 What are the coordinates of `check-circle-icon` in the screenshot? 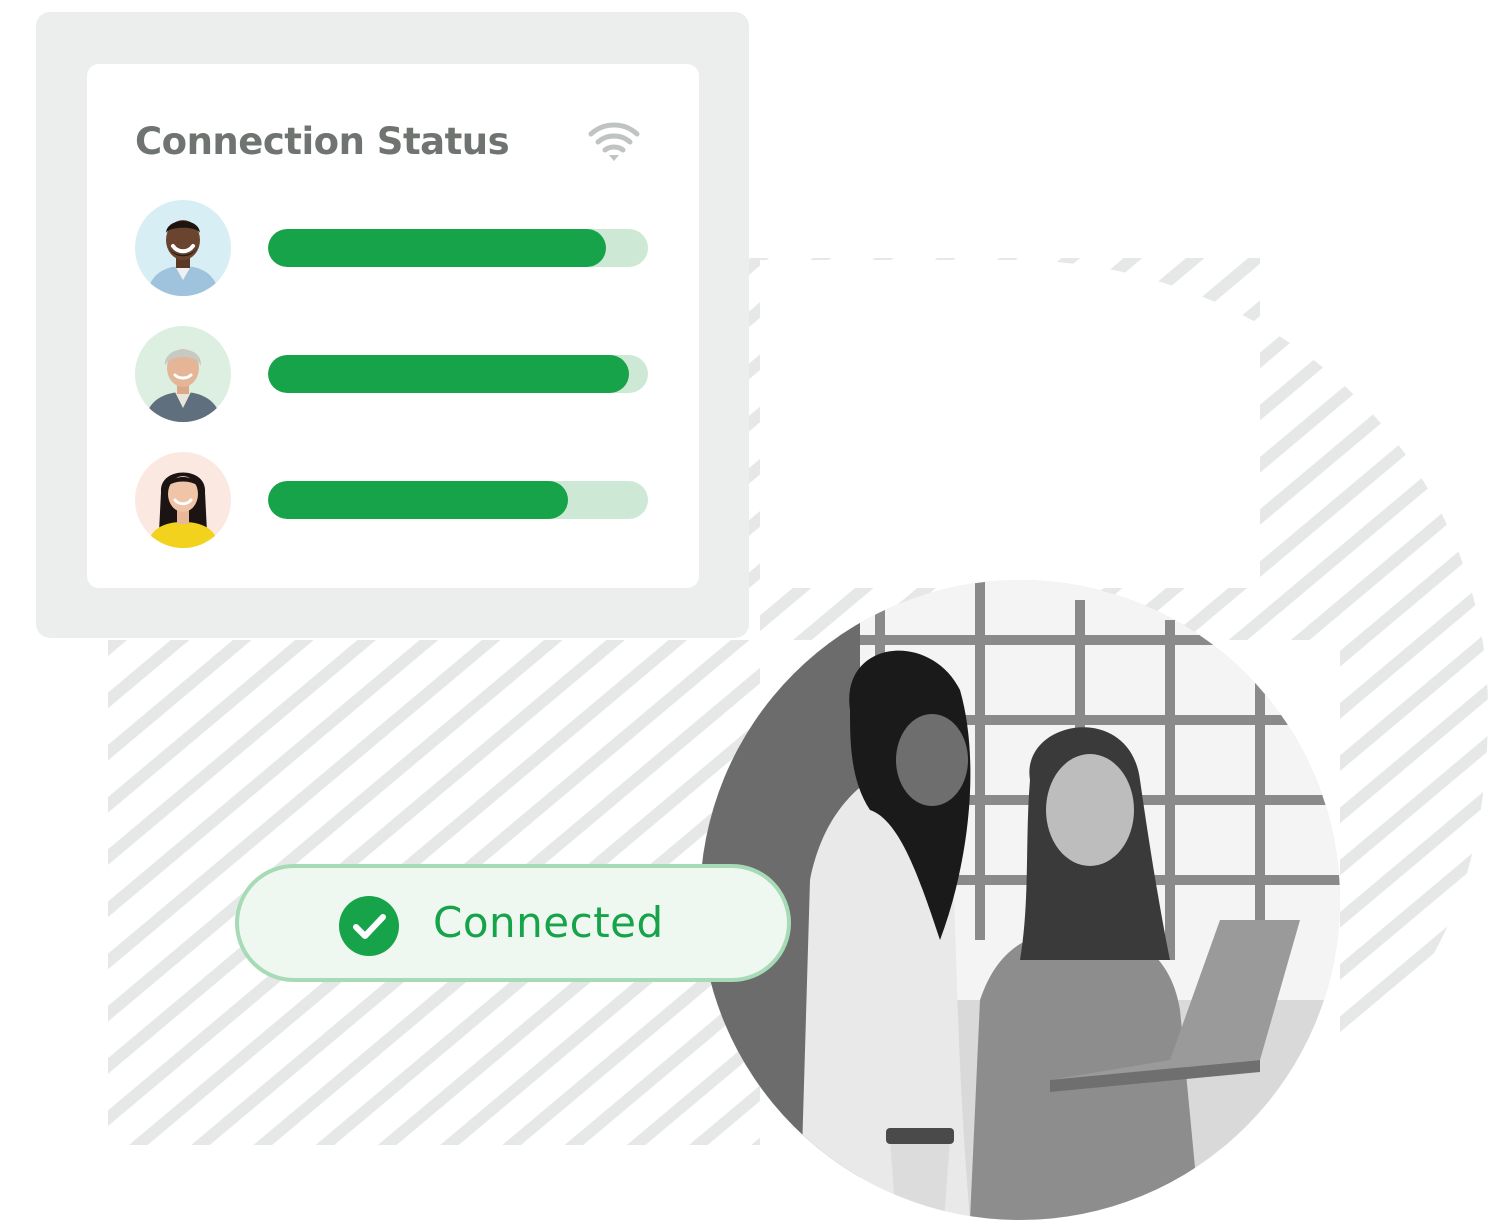 It's located at (369, 926).